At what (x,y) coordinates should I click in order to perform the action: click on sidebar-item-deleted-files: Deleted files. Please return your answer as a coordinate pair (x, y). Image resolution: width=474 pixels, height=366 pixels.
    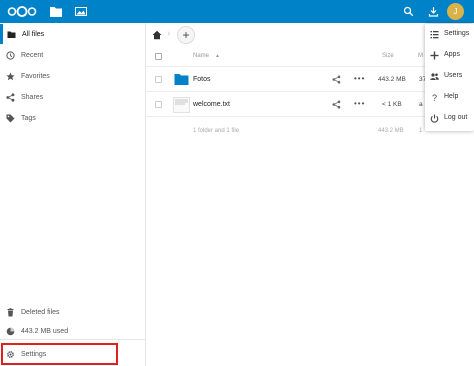
    Looking at the image, I should click on (72, 312).